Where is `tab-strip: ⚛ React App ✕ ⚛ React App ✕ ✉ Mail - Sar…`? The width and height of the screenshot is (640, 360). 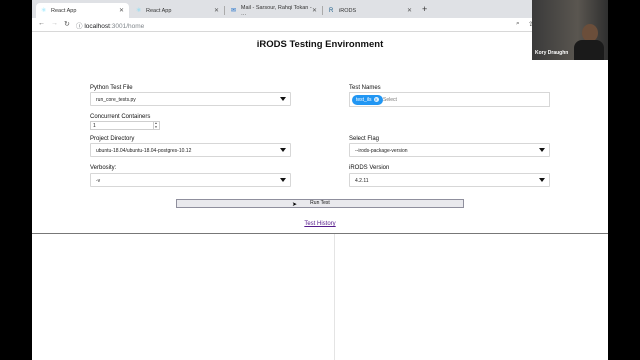
tab-strip: ⚛ React App ✕ ⚛ React App ✕ ✉ Mail - Sar… is located at coordinates (320, 9).